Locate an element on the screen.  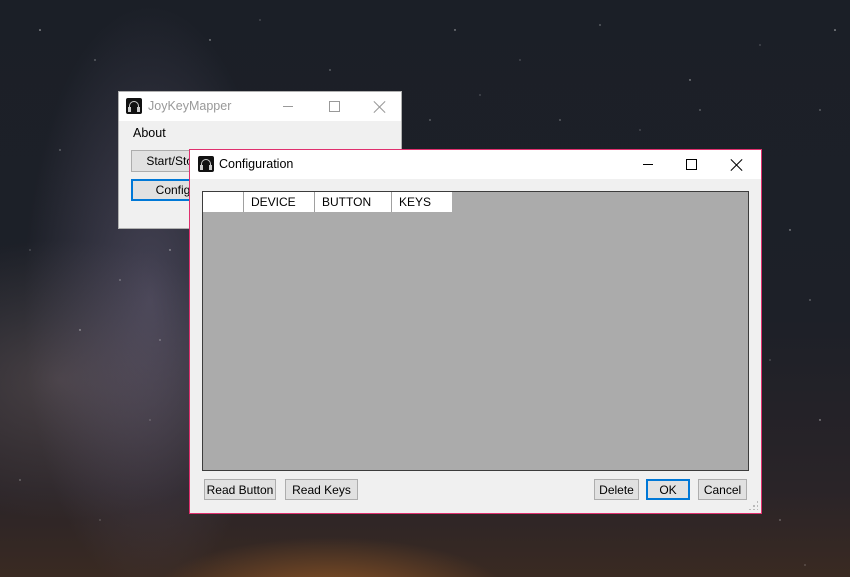
main-titlebar: JoyKeyMapper is located at coordinates (260, 106).